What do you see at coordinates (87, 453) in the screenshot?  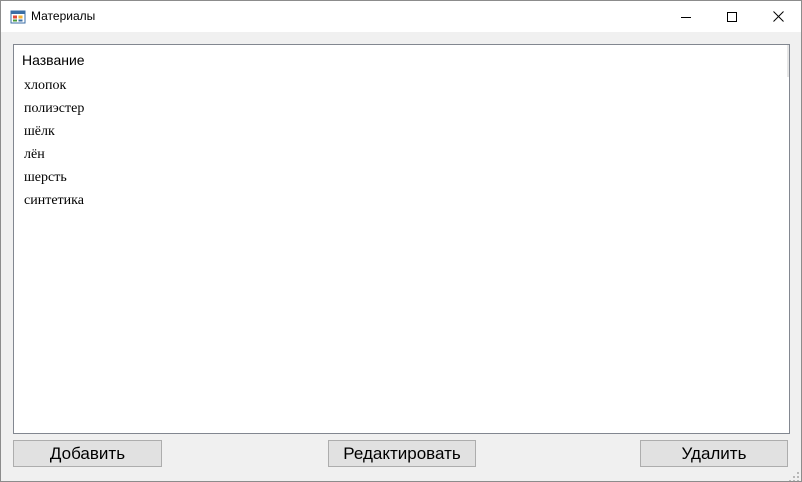 I see `add-button: Добавить` at bounding box center [87, 453].